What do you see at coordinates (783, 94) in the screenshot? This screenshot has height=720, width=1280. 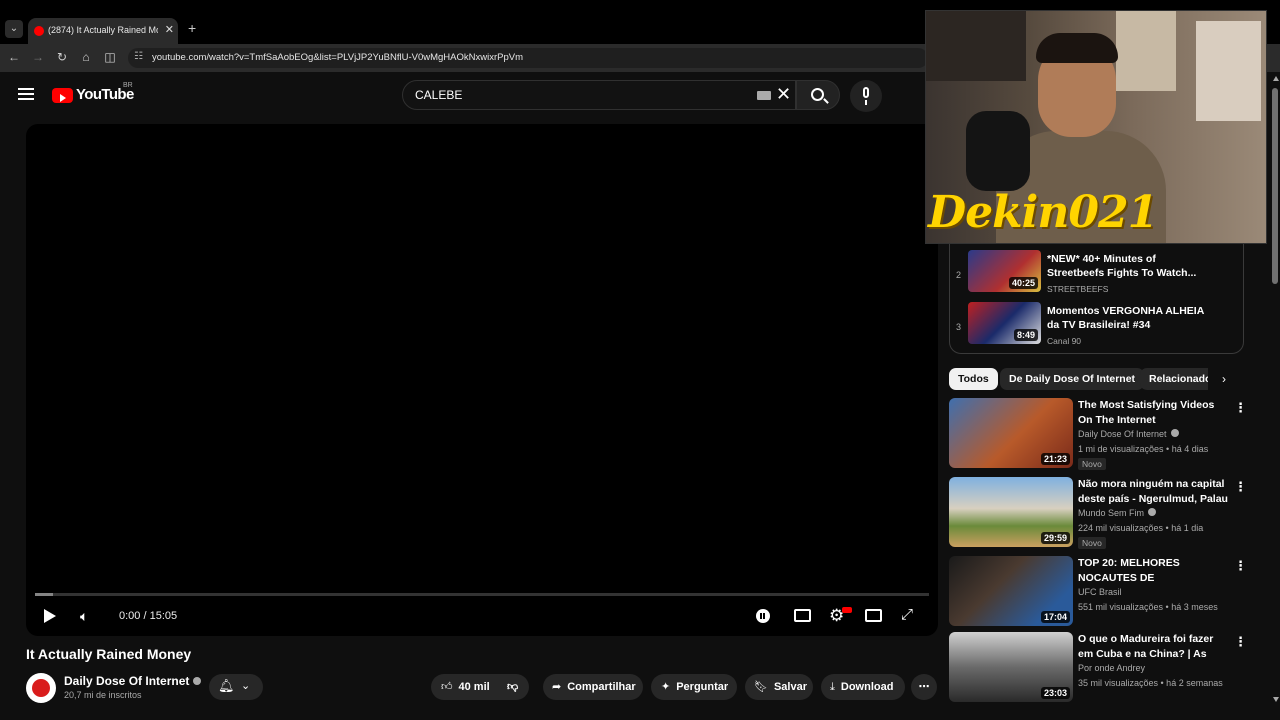 I see `clear-search-icon: ✕` at bounding box center [783, 94].